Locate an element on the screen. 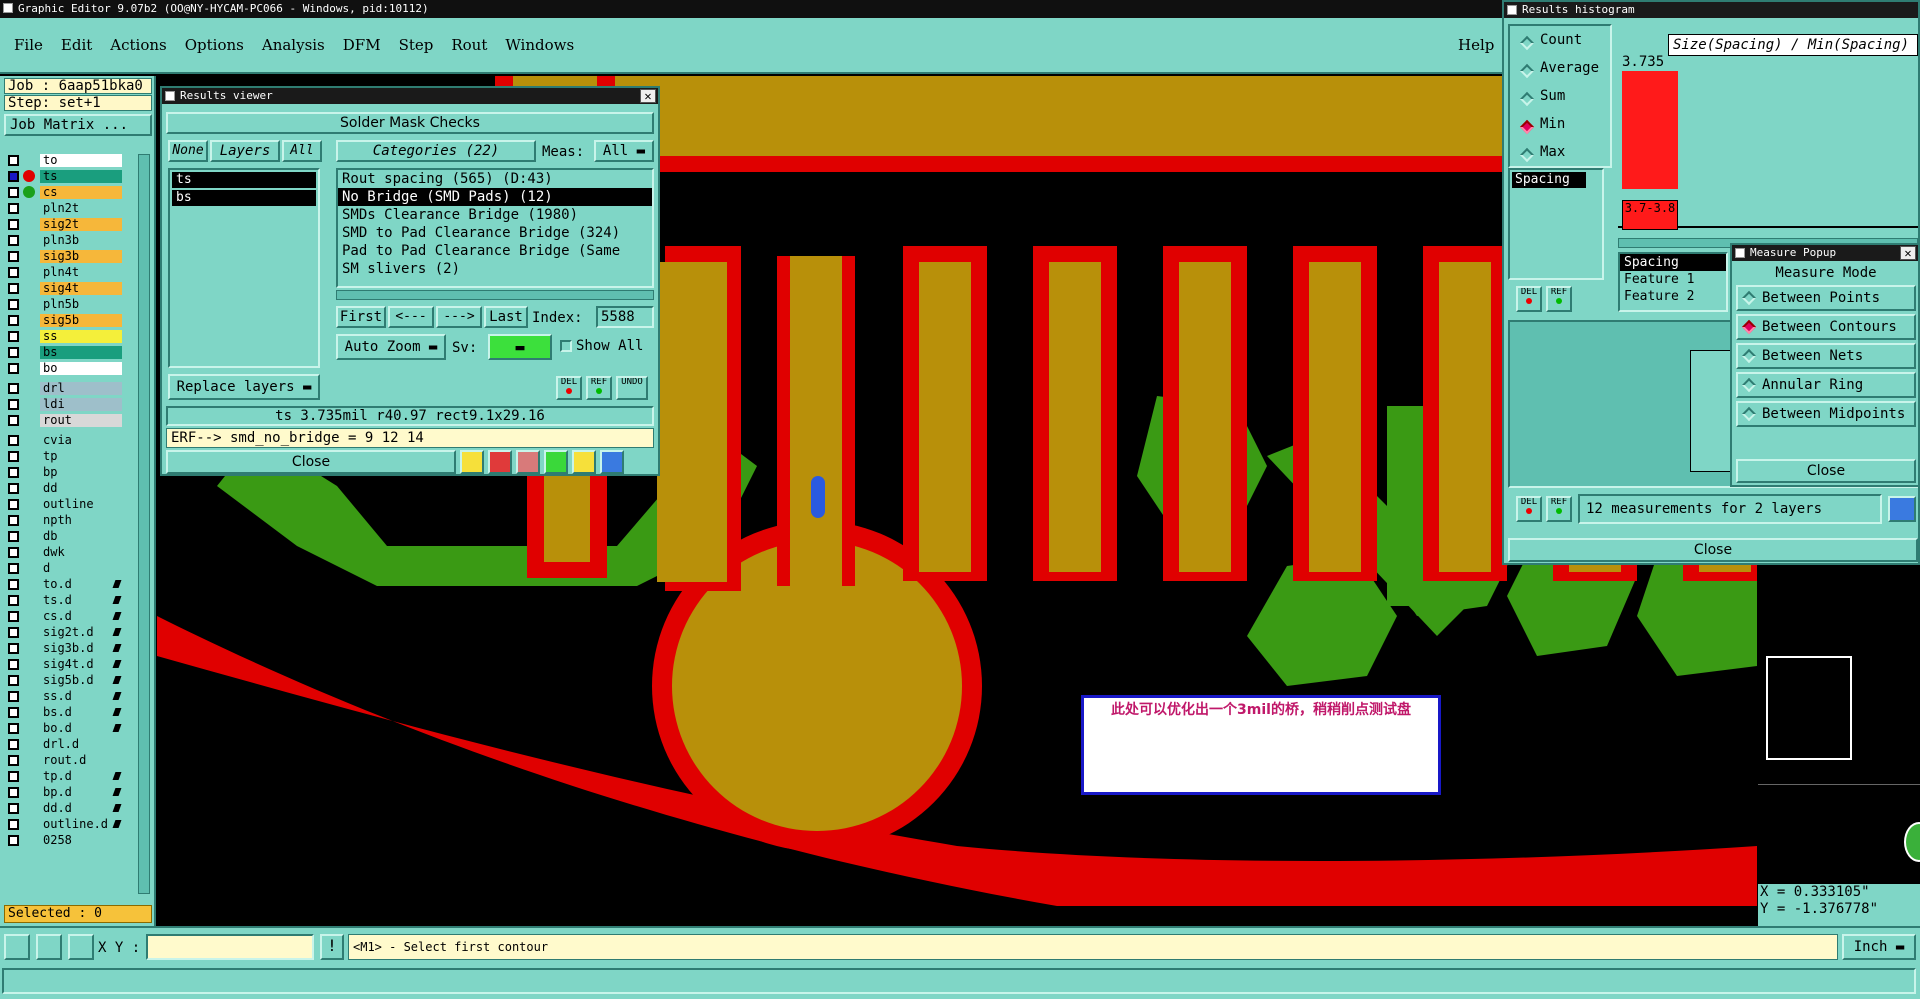 This screenshot has height=999, width=1920. prev-button: <--- is located at coordinates (411, 317).